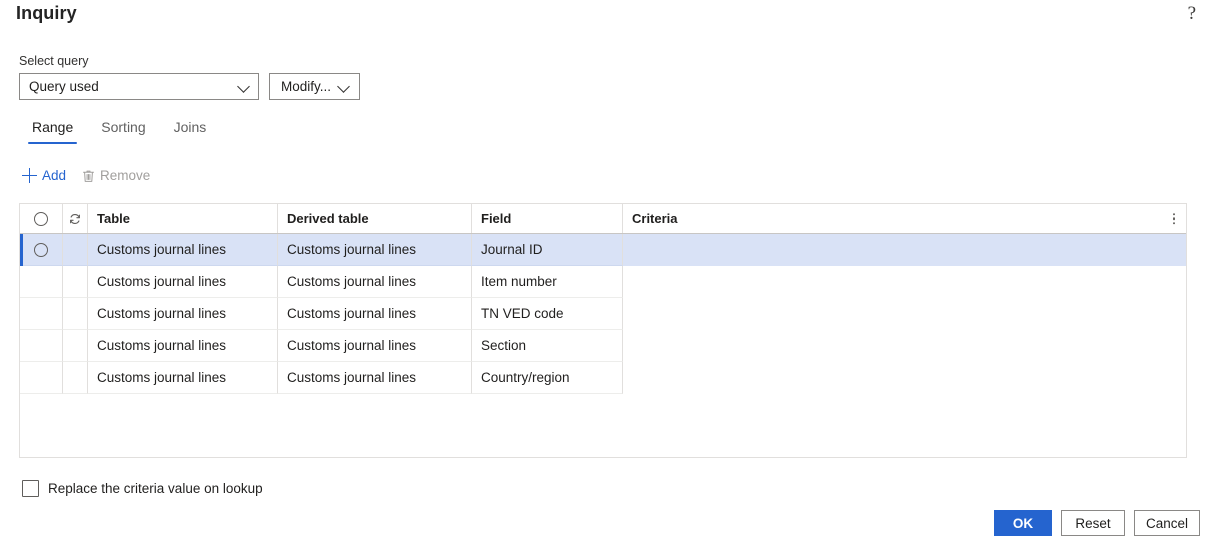 The width and height of the screenshot is (1214, 545). Describe the element at coordinates (125, 175) in the screenshot. I see `remove-button-label: Remove` at that location.